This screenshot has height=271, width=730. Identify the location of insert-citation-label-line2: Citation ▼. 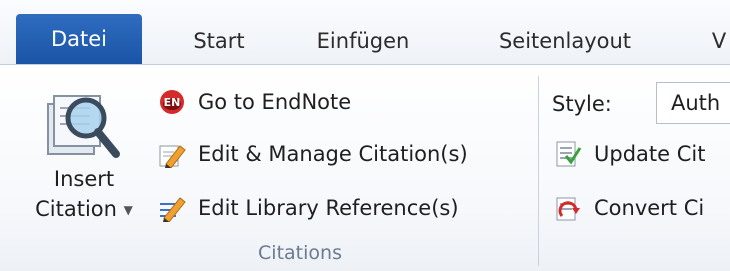
(84, 209).